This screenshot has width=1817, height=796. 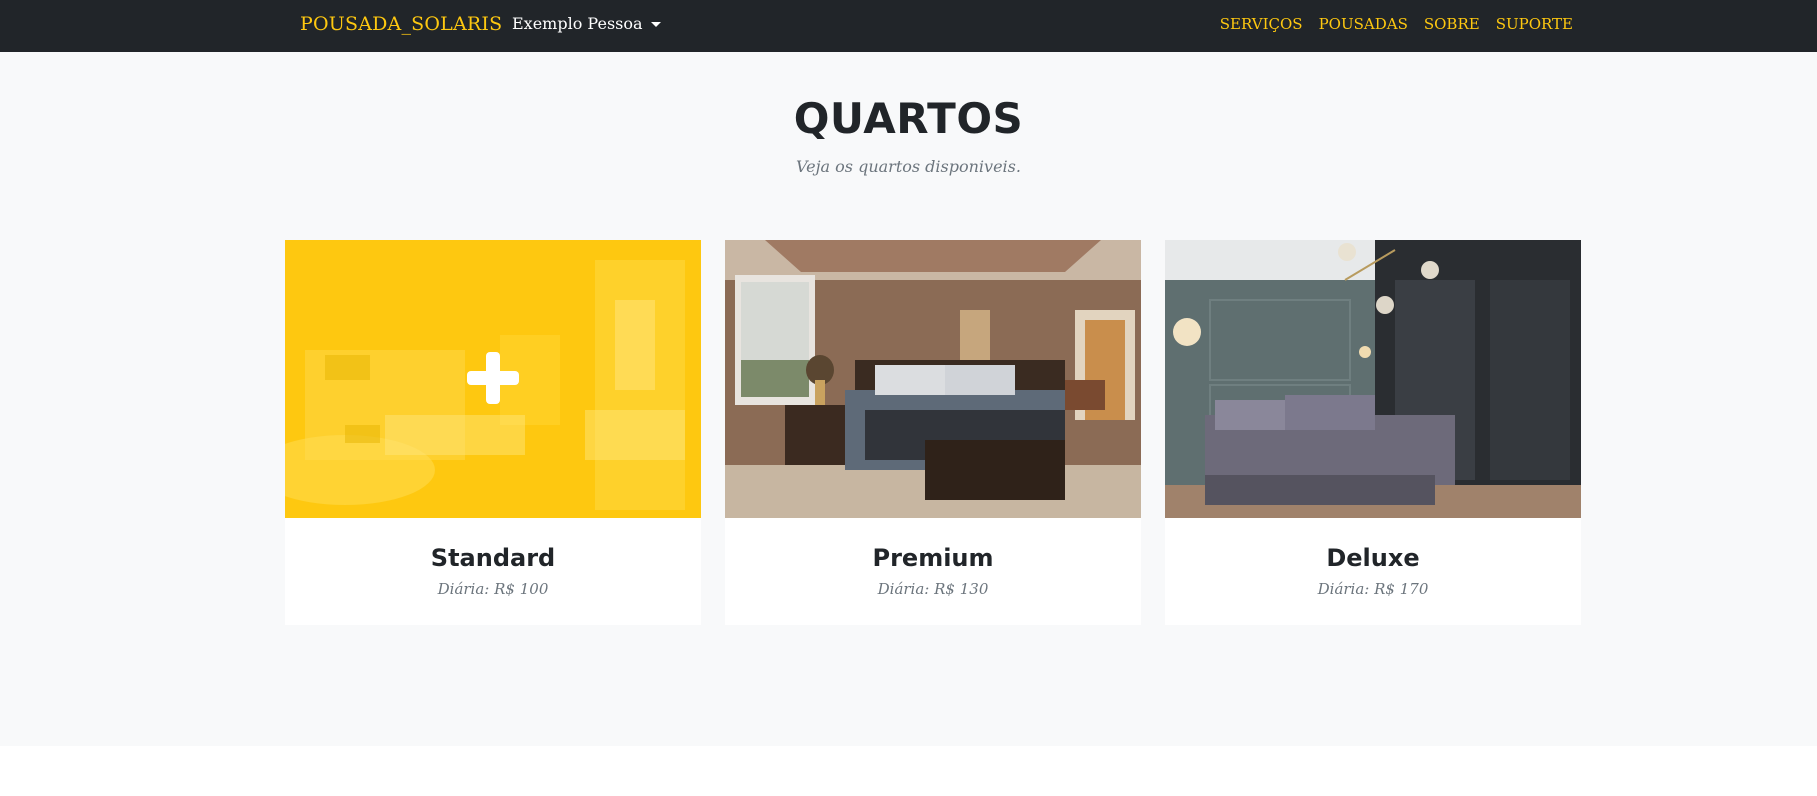 I want to click on room-title: Premium, so click(x=933, y=558).